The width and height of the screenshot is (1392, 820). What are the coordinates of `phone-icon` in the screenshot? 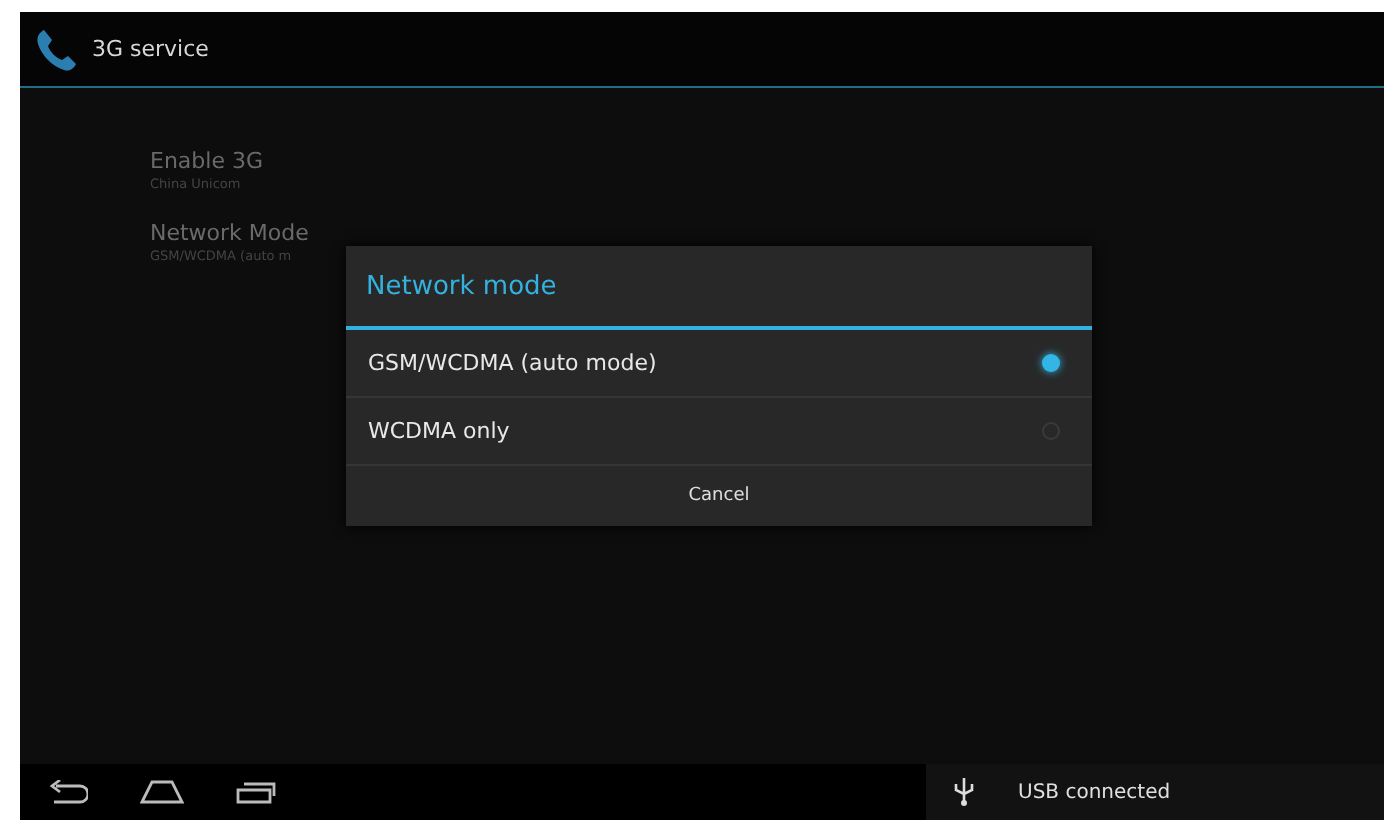 It's located at (56, 49).